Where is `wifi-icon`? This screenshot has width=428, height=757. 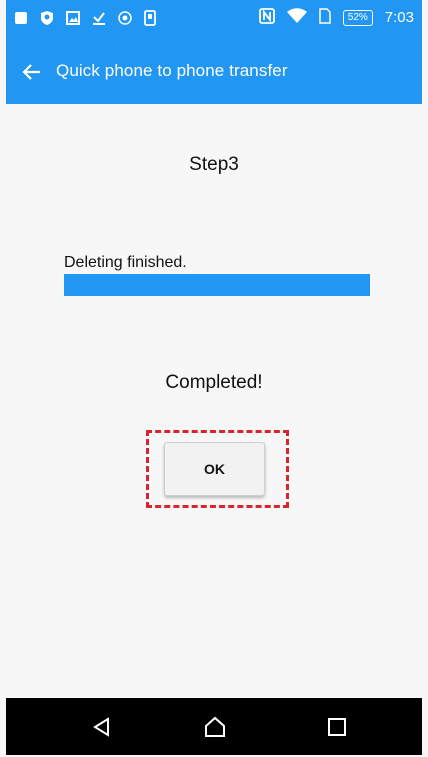
wifi-icon is located at coordinates (296, 17).